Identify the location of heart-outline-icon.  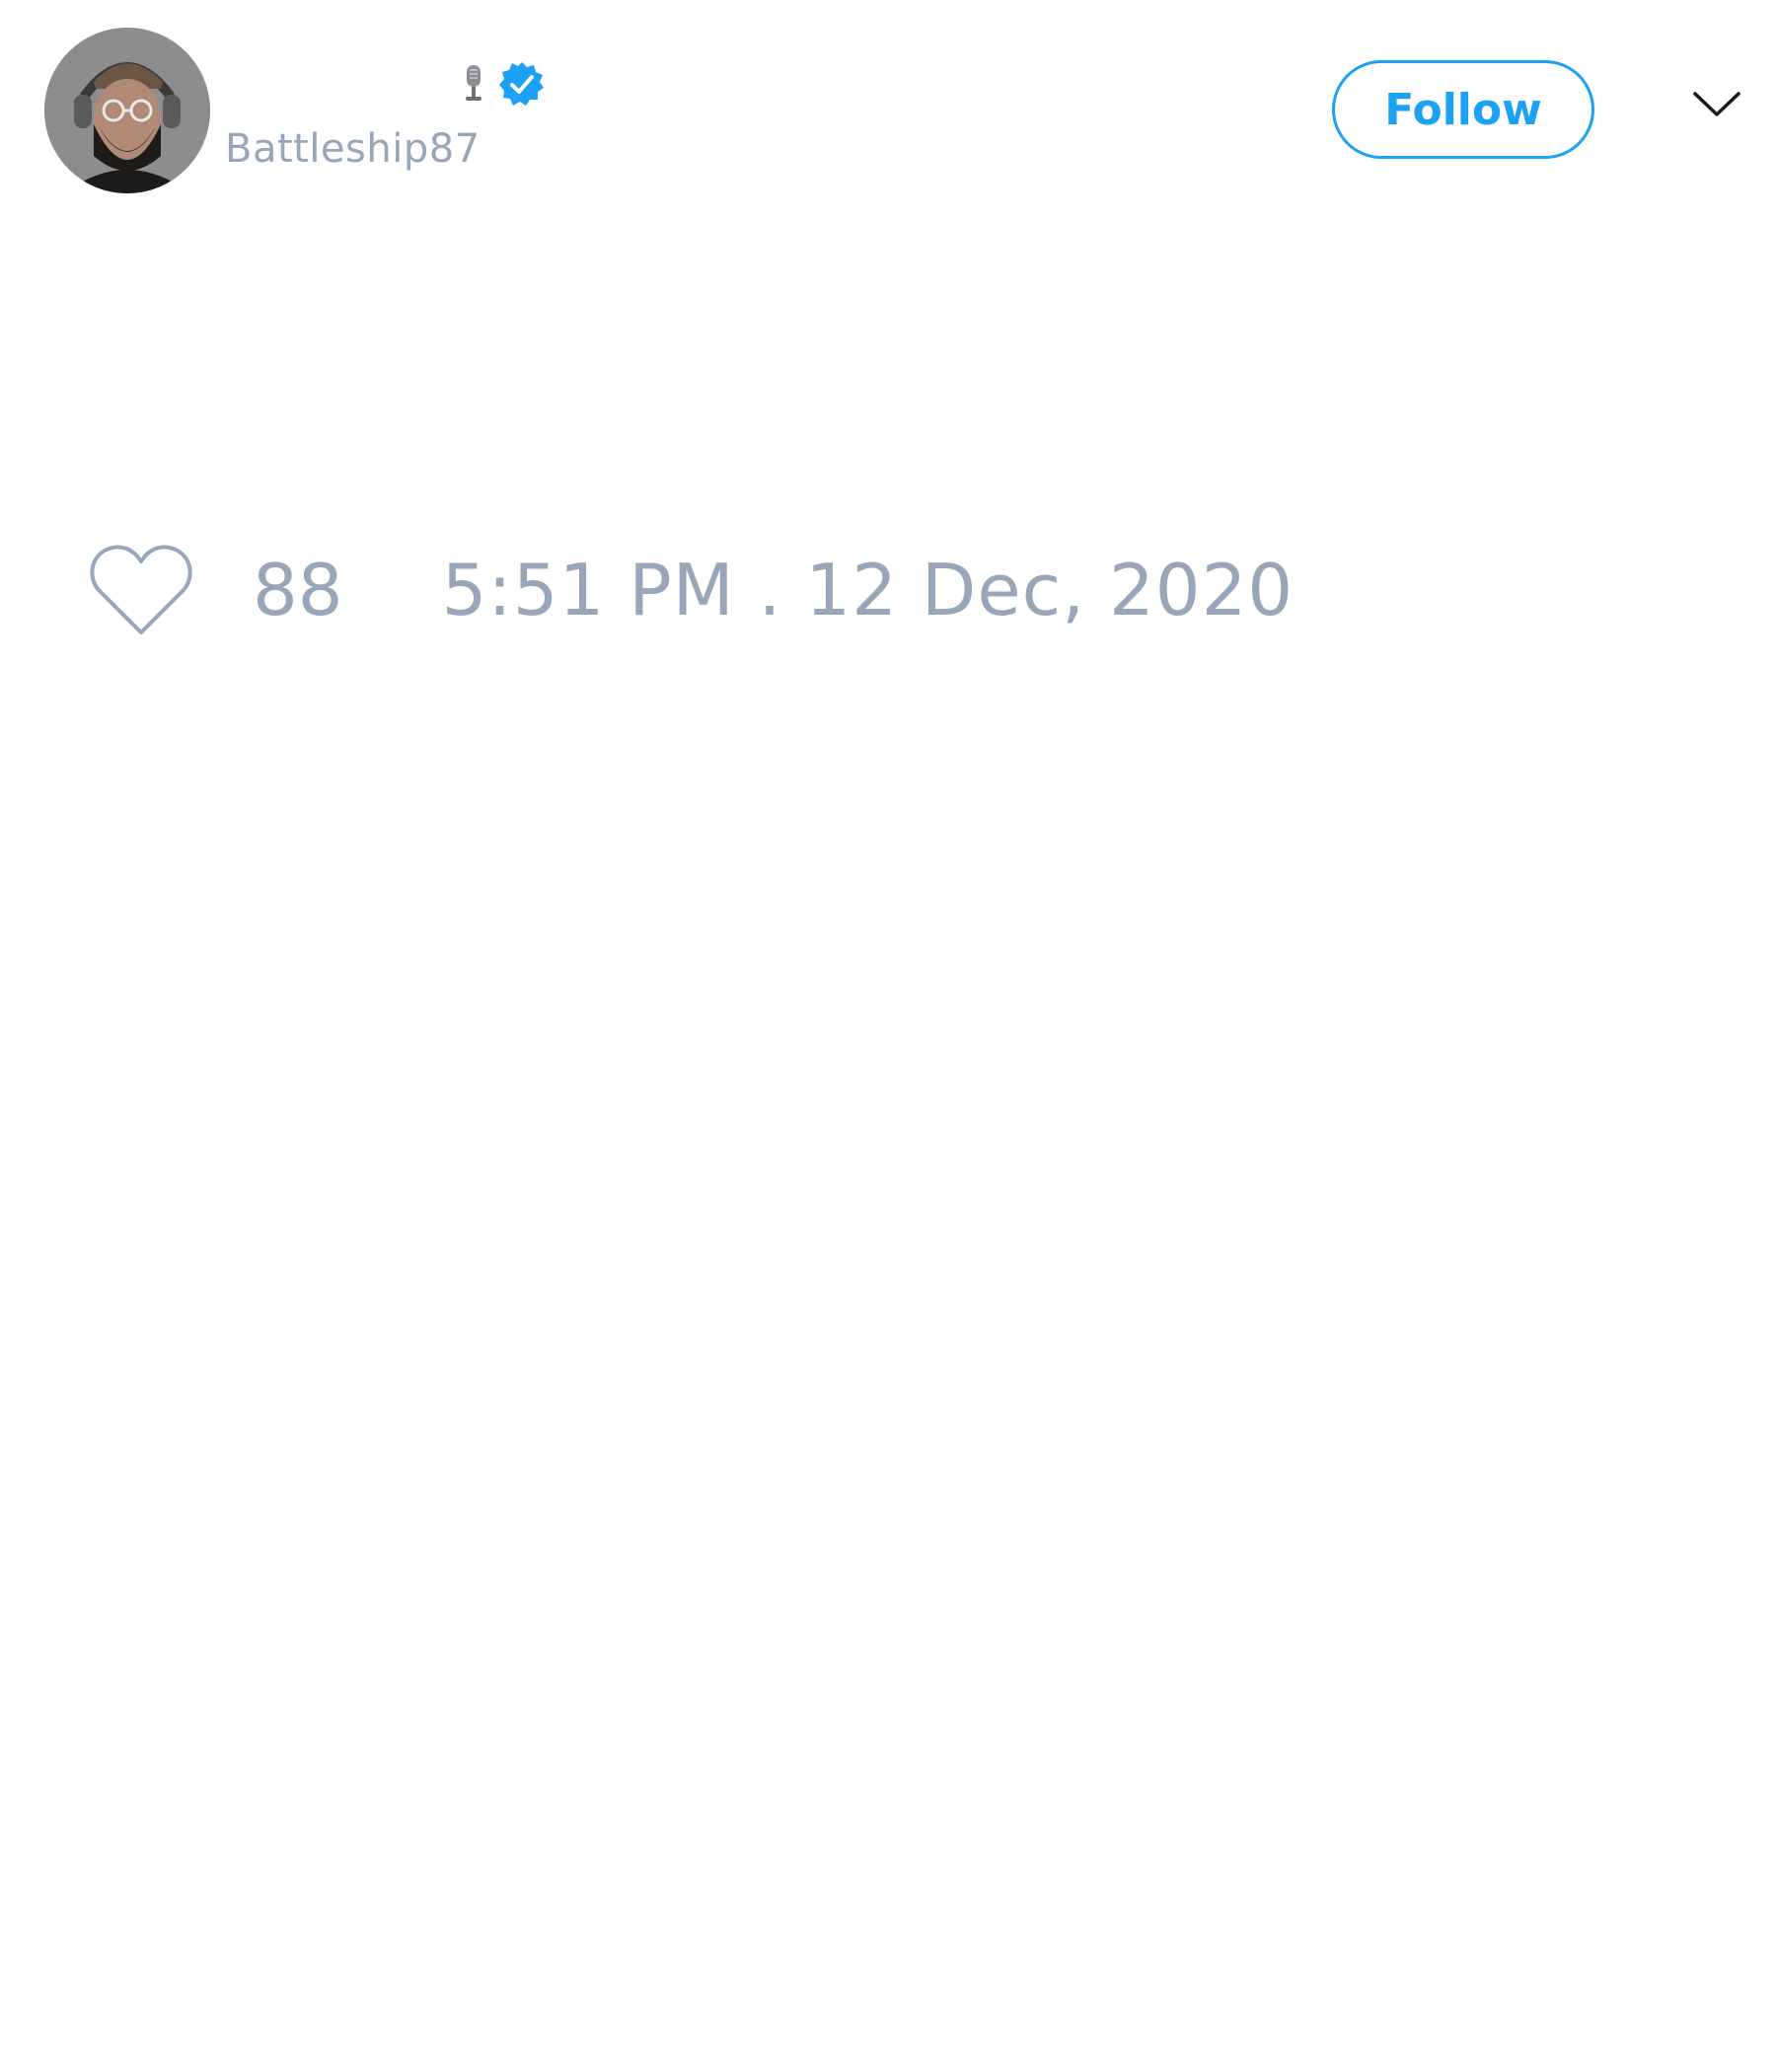
(141, 590).